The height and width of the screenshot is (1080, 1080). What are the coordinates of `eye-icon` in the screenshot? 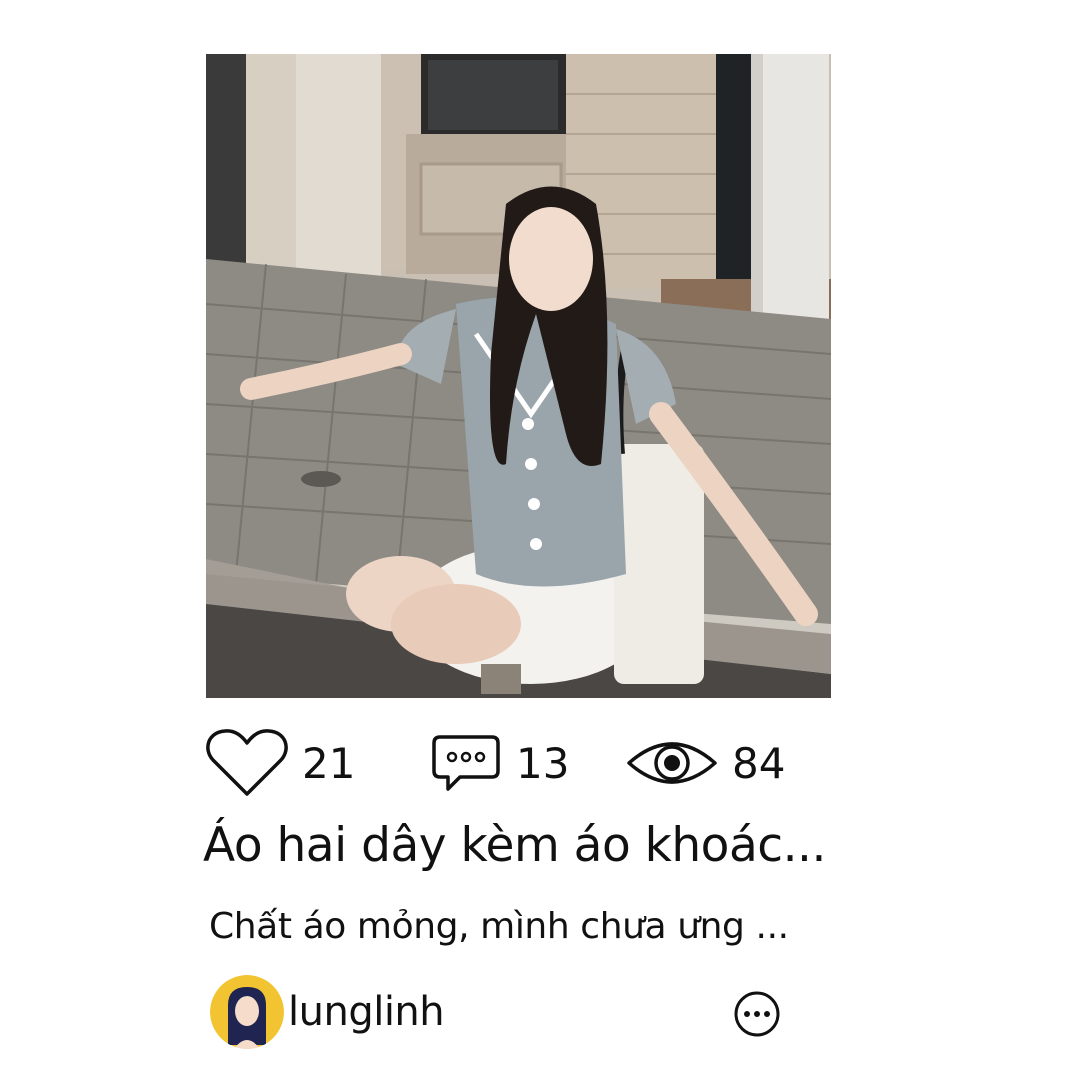 It's located at (672, 763).